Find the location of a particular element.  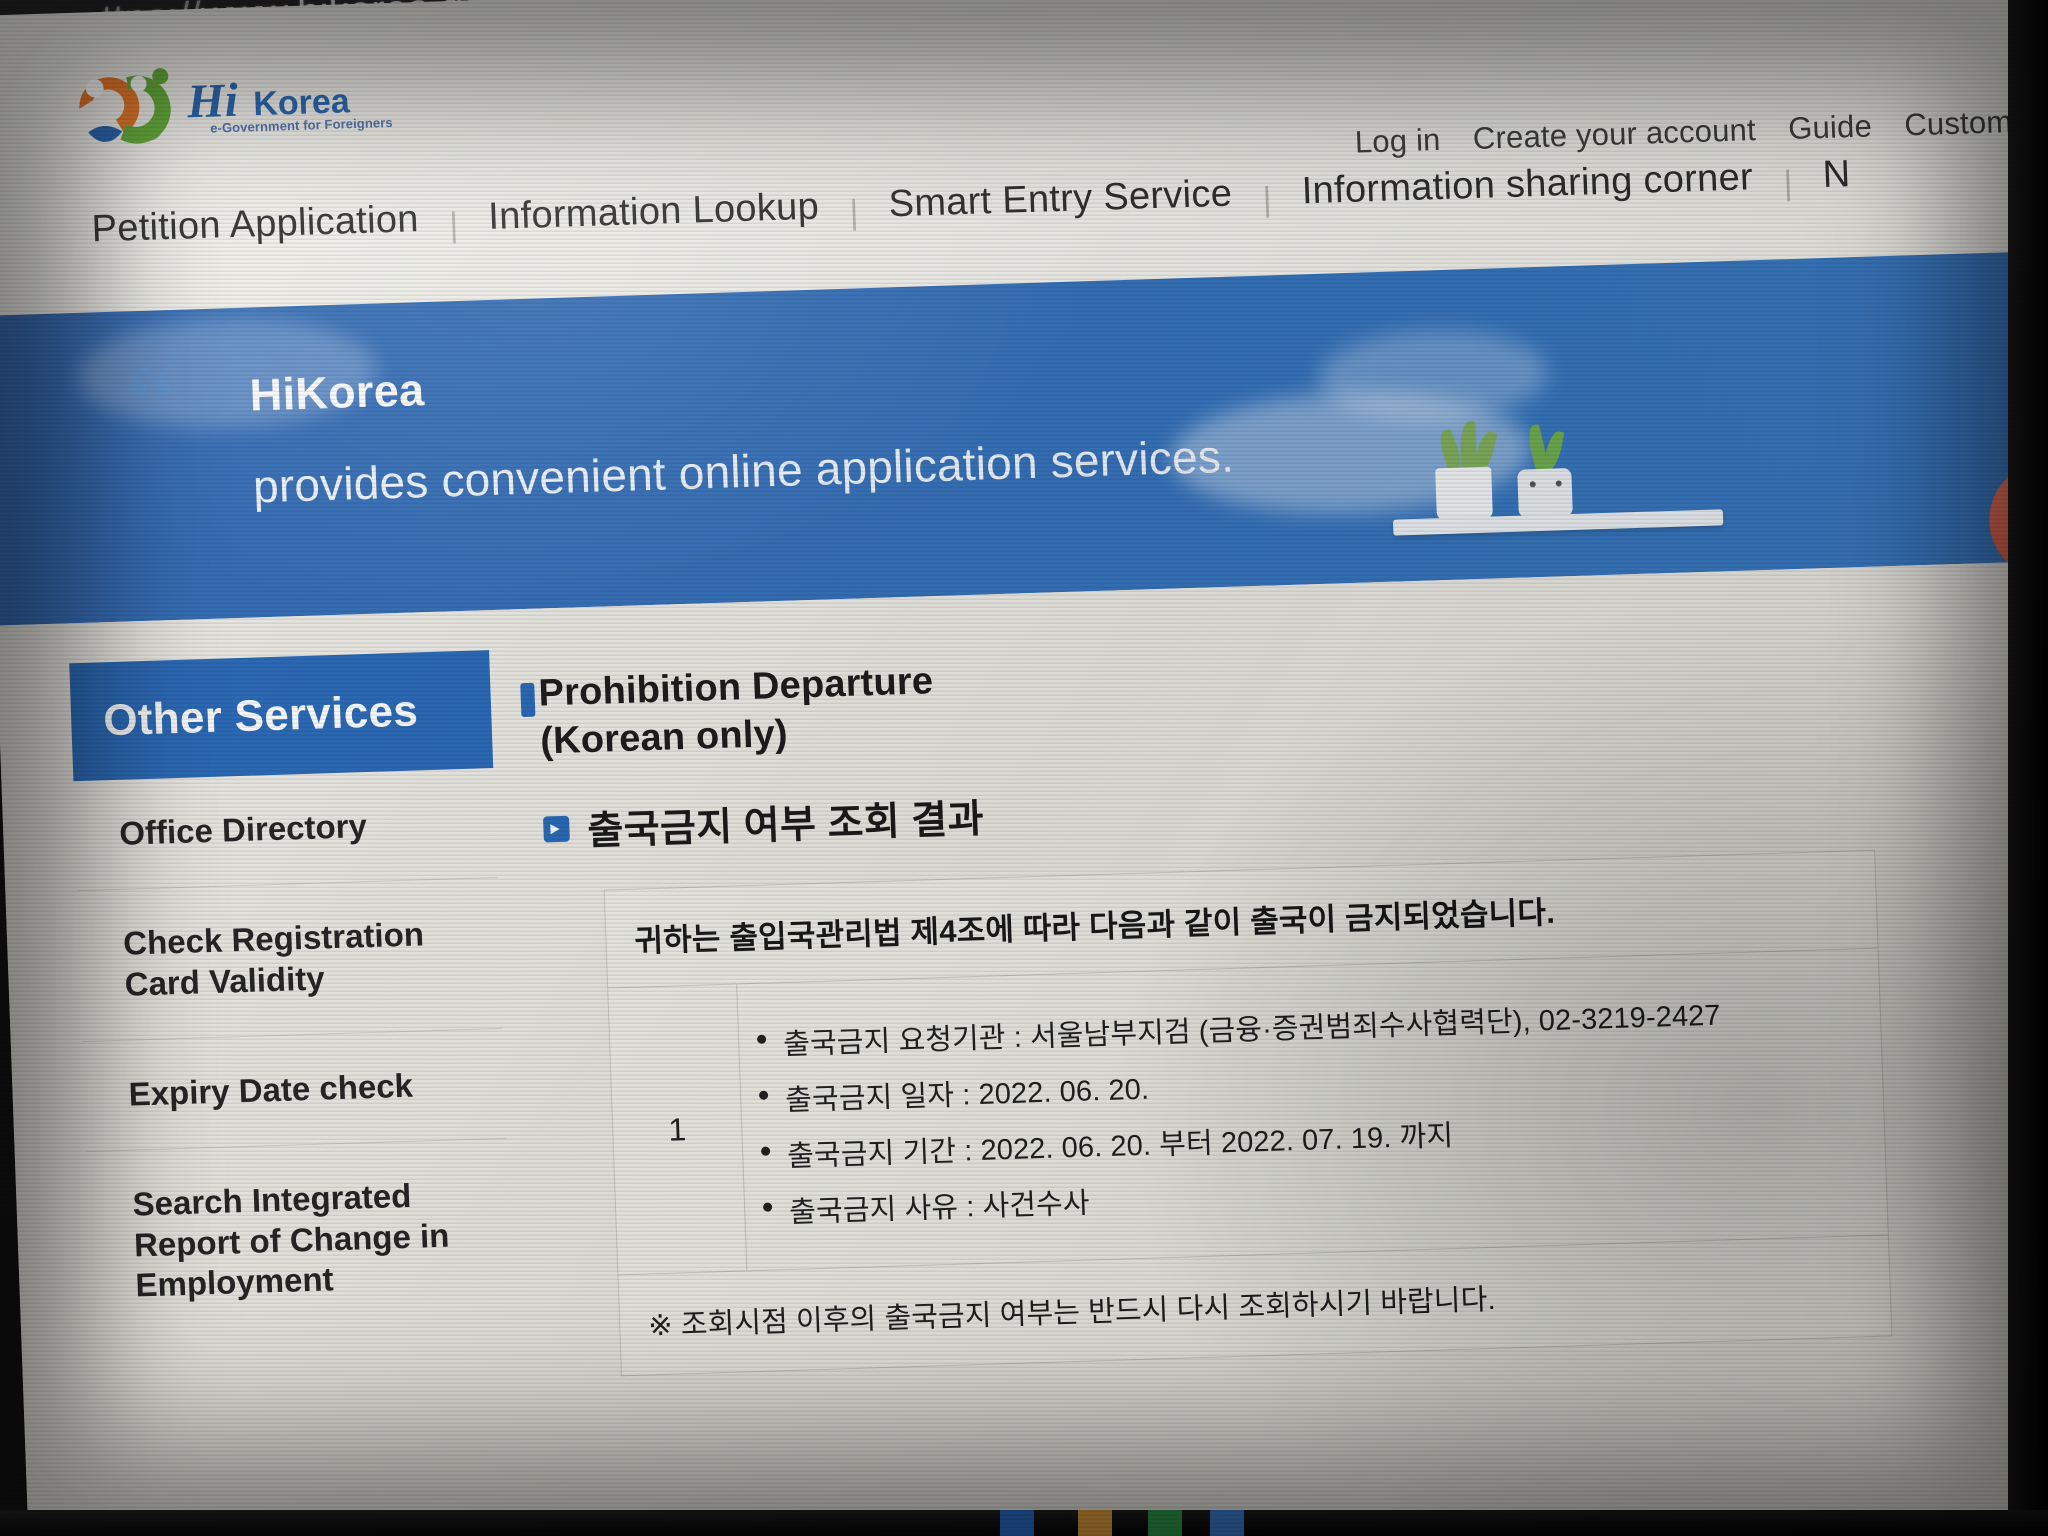

plant-leaf-icon is located at coordinates (1553, 450).